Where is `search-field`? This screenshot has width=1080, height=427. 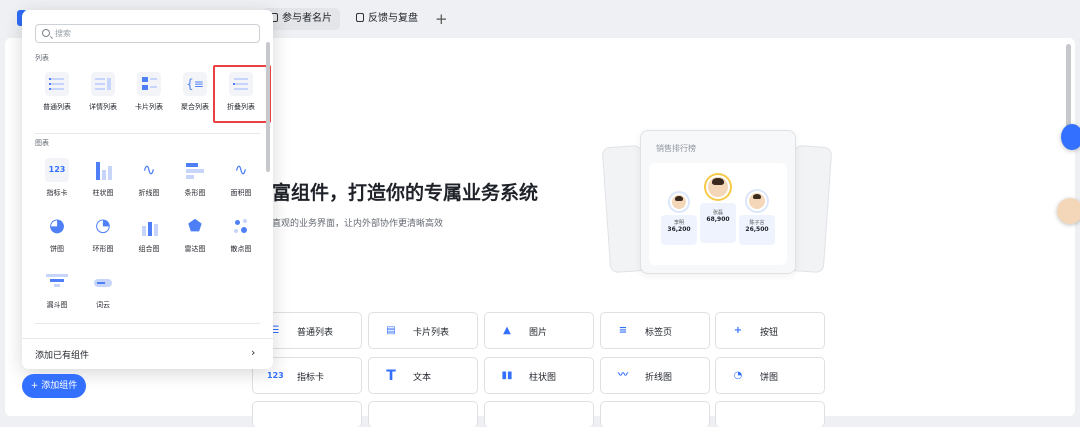 search-field is located at coordinates (147, 33).